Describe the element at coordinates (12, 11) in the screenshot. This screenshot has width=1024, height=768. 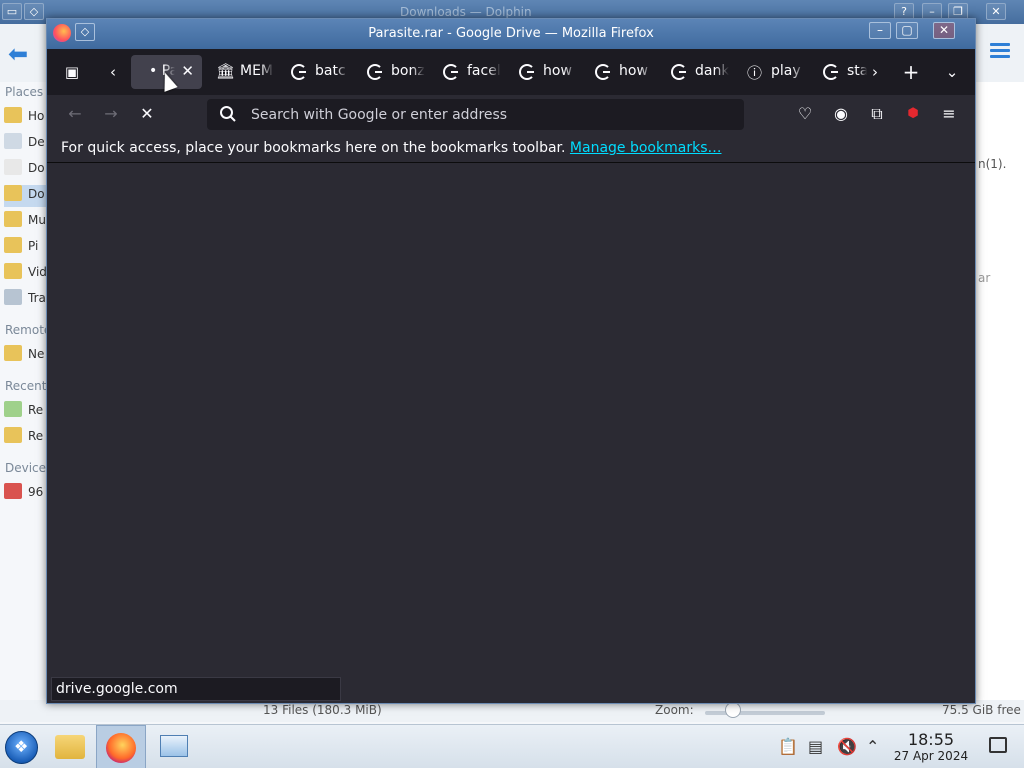
I see `dolphin-app-icon: ▭` at that location.